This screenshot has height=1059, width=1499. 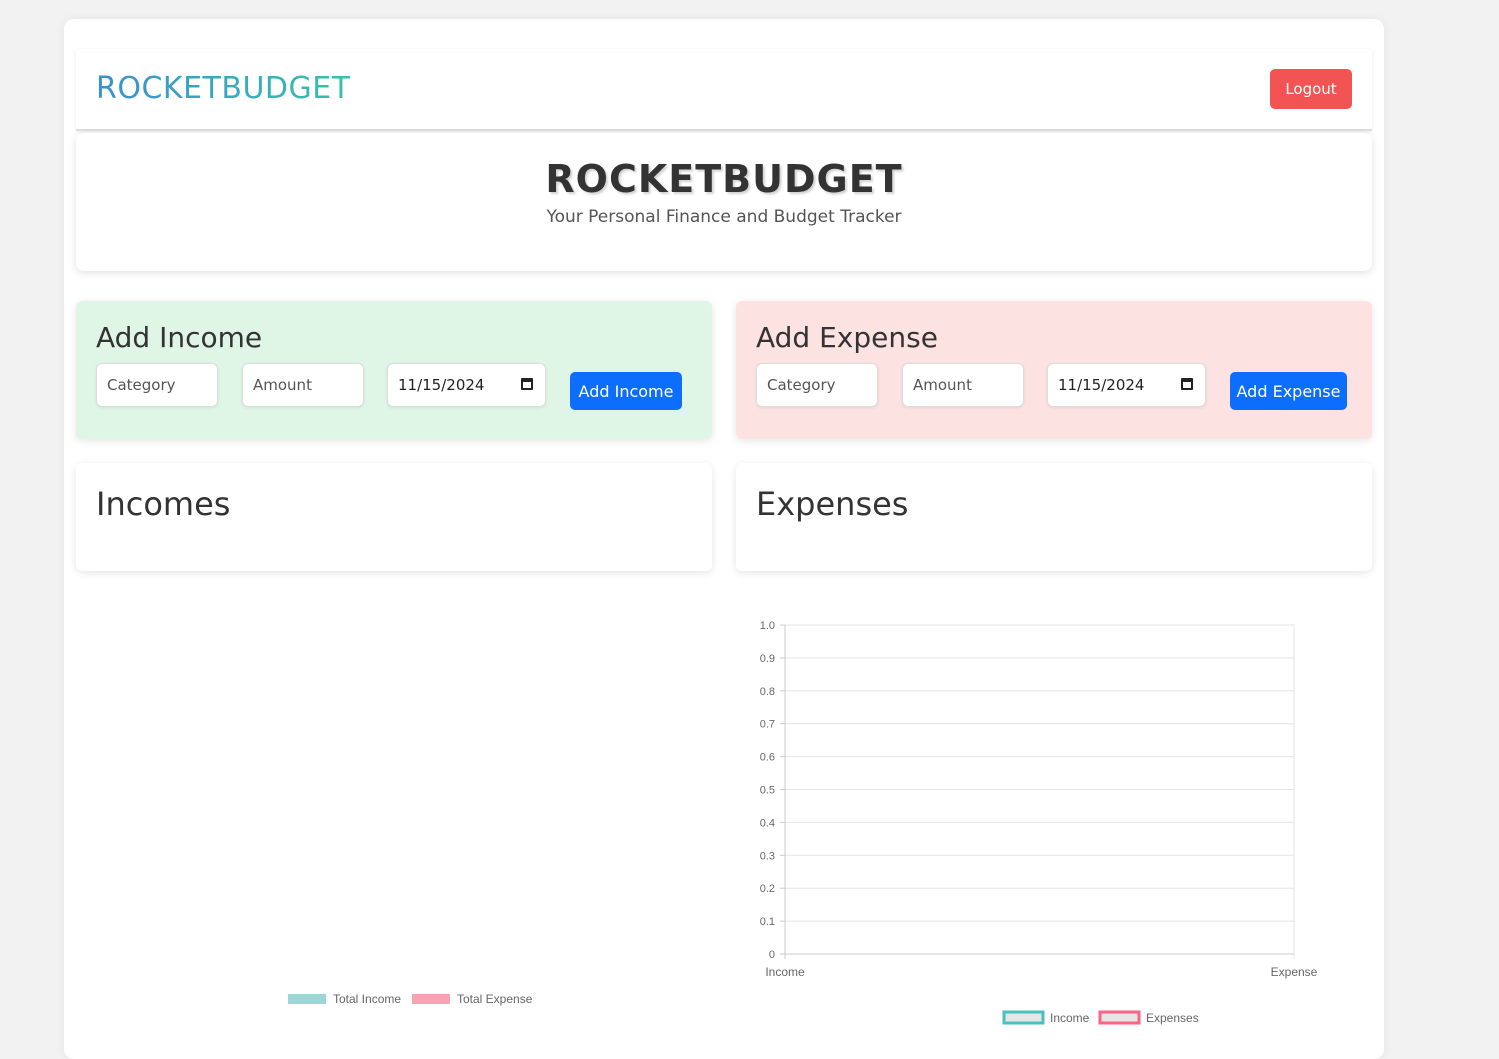 What do you see at coordinates (767, 692) in the screenshot?
I see `y-tick-label: 0.8` at bounding box center [767, 692].